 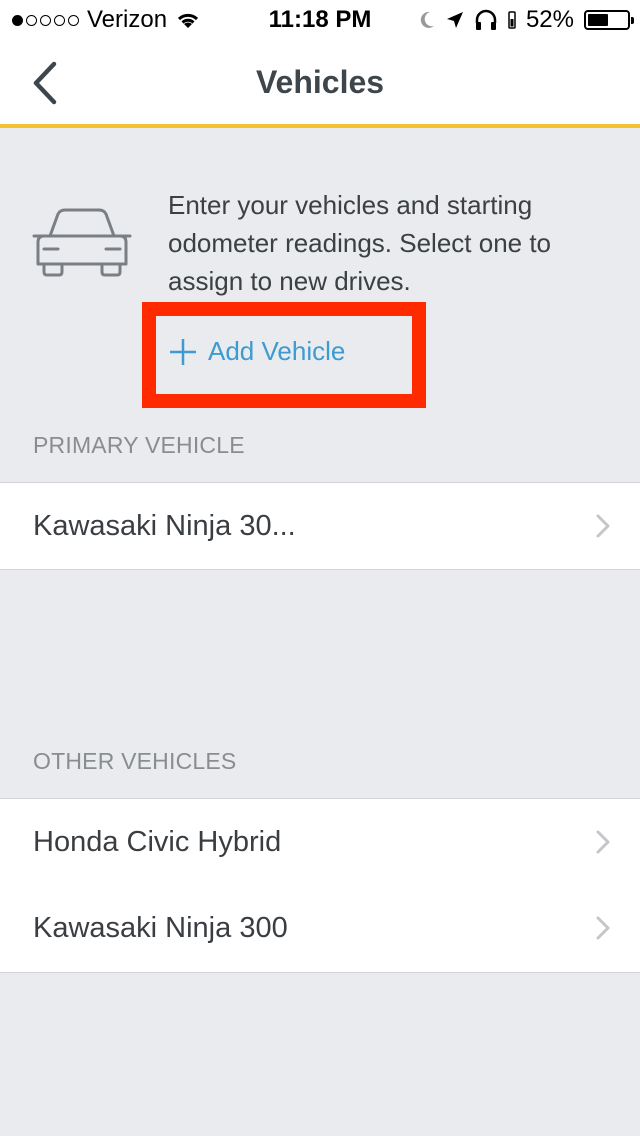 What do you see at coordinates (160, 928) in the screenshot?
I see `list-item-label: Kawasaki Ninja 300` at bounding box center [160, 928].